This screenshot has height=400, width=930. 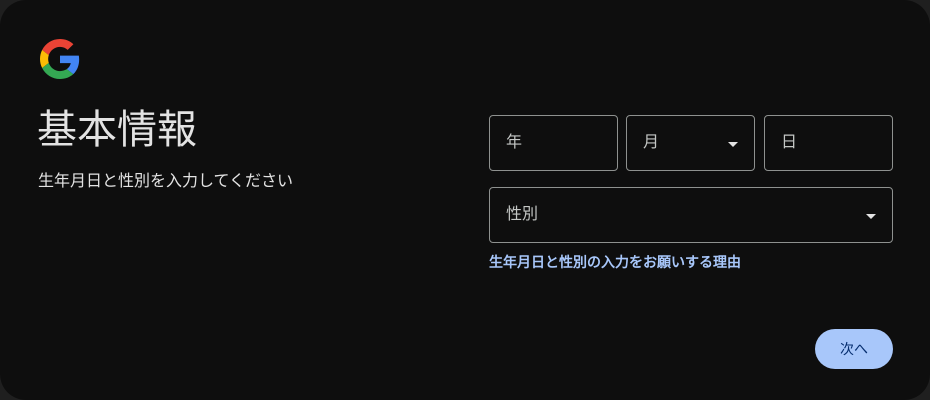 I want to click on day-label: 日, so click(x=789, y=141).